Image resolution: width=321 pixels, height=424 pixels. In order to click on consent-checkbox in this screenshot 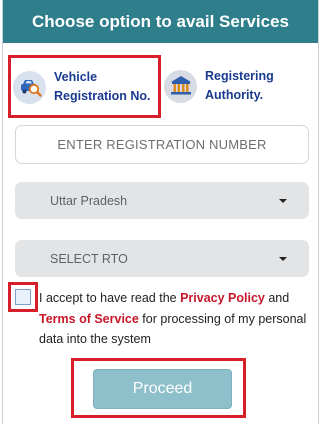, I will do `click(23, 297)`.